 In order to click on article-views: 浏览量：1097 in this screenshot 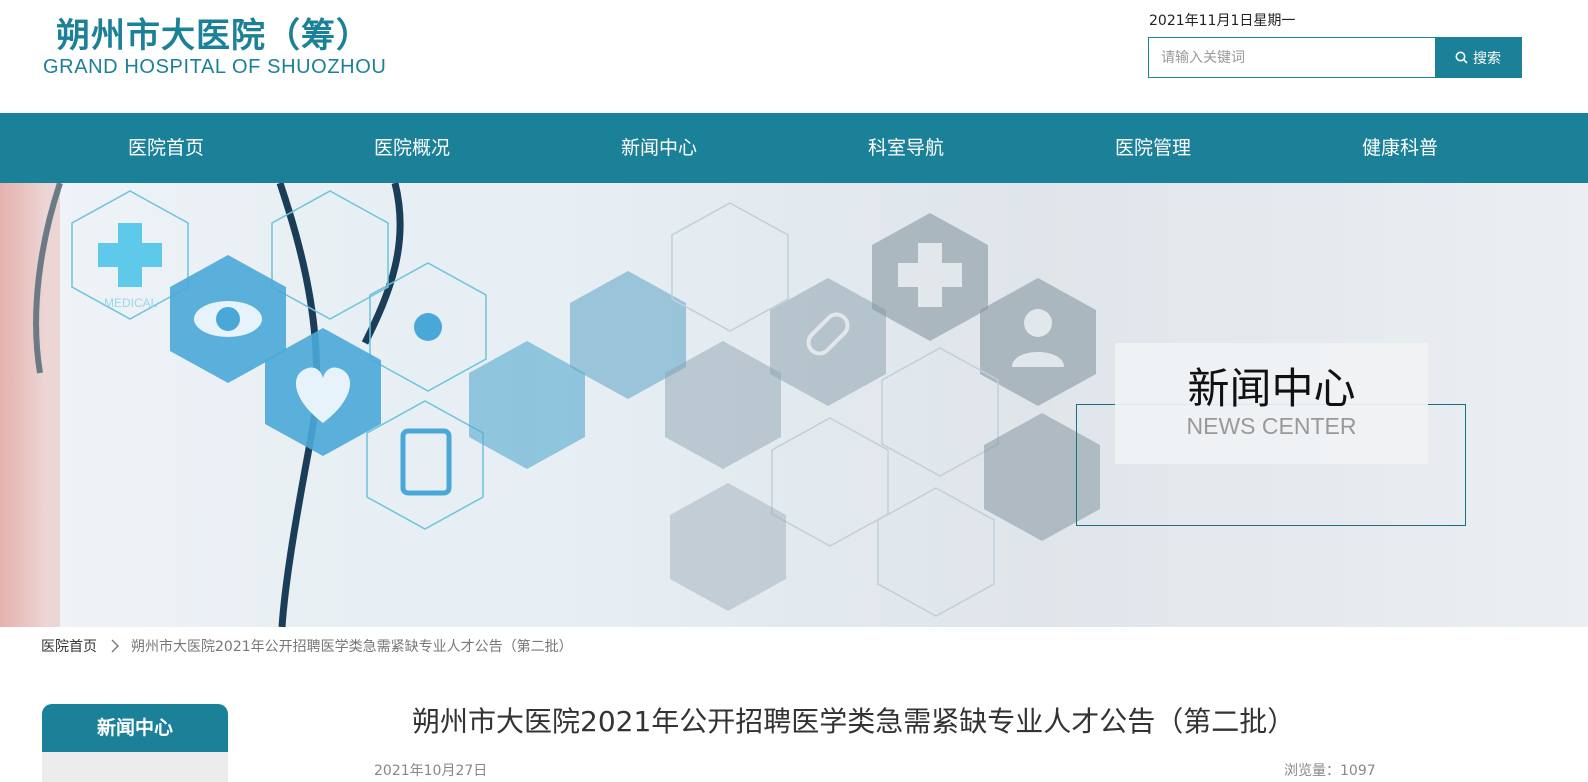, I will do `click(1330, 771)`.